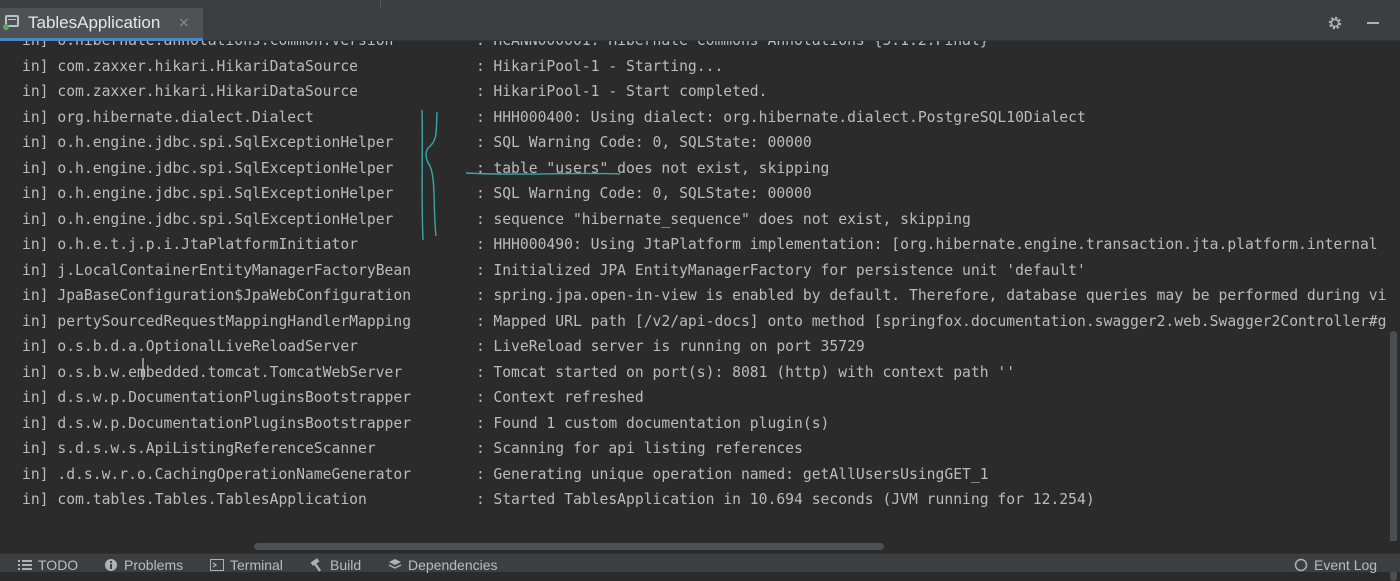 Image resolution: width=1400 pixels, height=581 pixels. What do you see at coordinates (217, 565) in the screenshot?
I see `terminal-icon` at bounding box center [217, 565].